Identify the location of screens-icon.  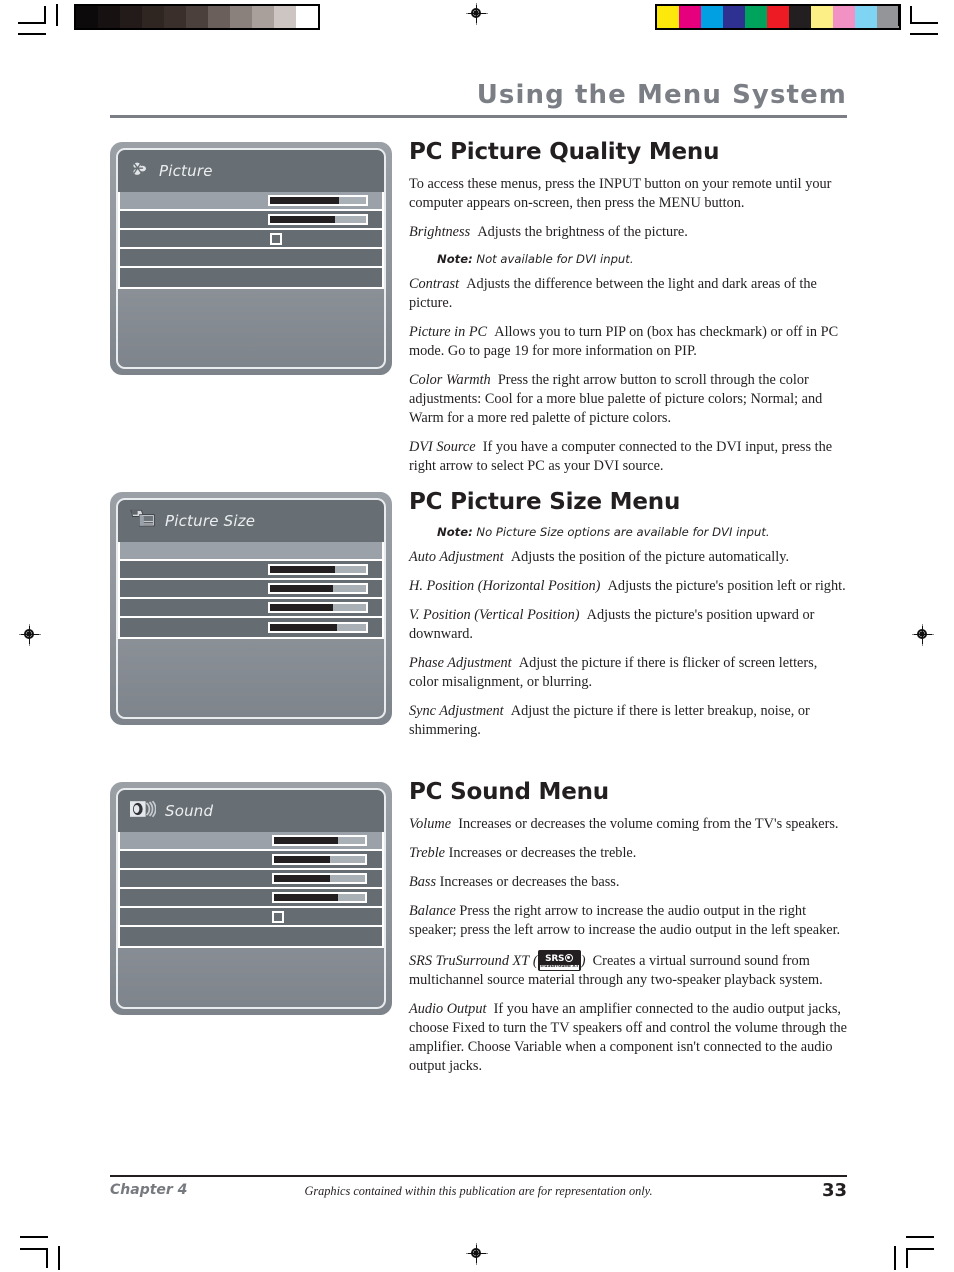
(143, 521).